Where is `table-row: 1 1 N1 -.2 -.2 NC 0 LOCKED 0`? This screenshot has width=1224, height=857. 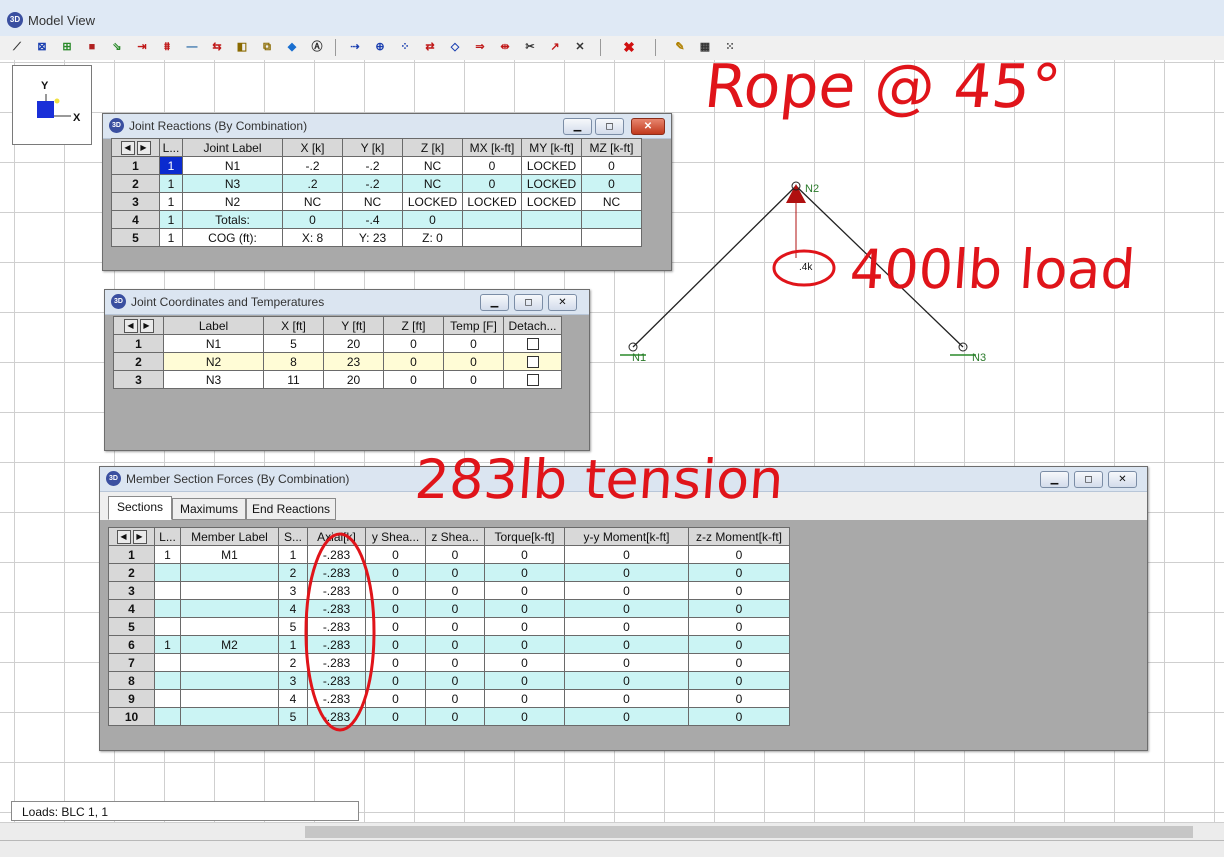 table-row: 1 1 N1 -.2 -.2 NC 0 LOCKED 0 is located at coordinates (376, 165).